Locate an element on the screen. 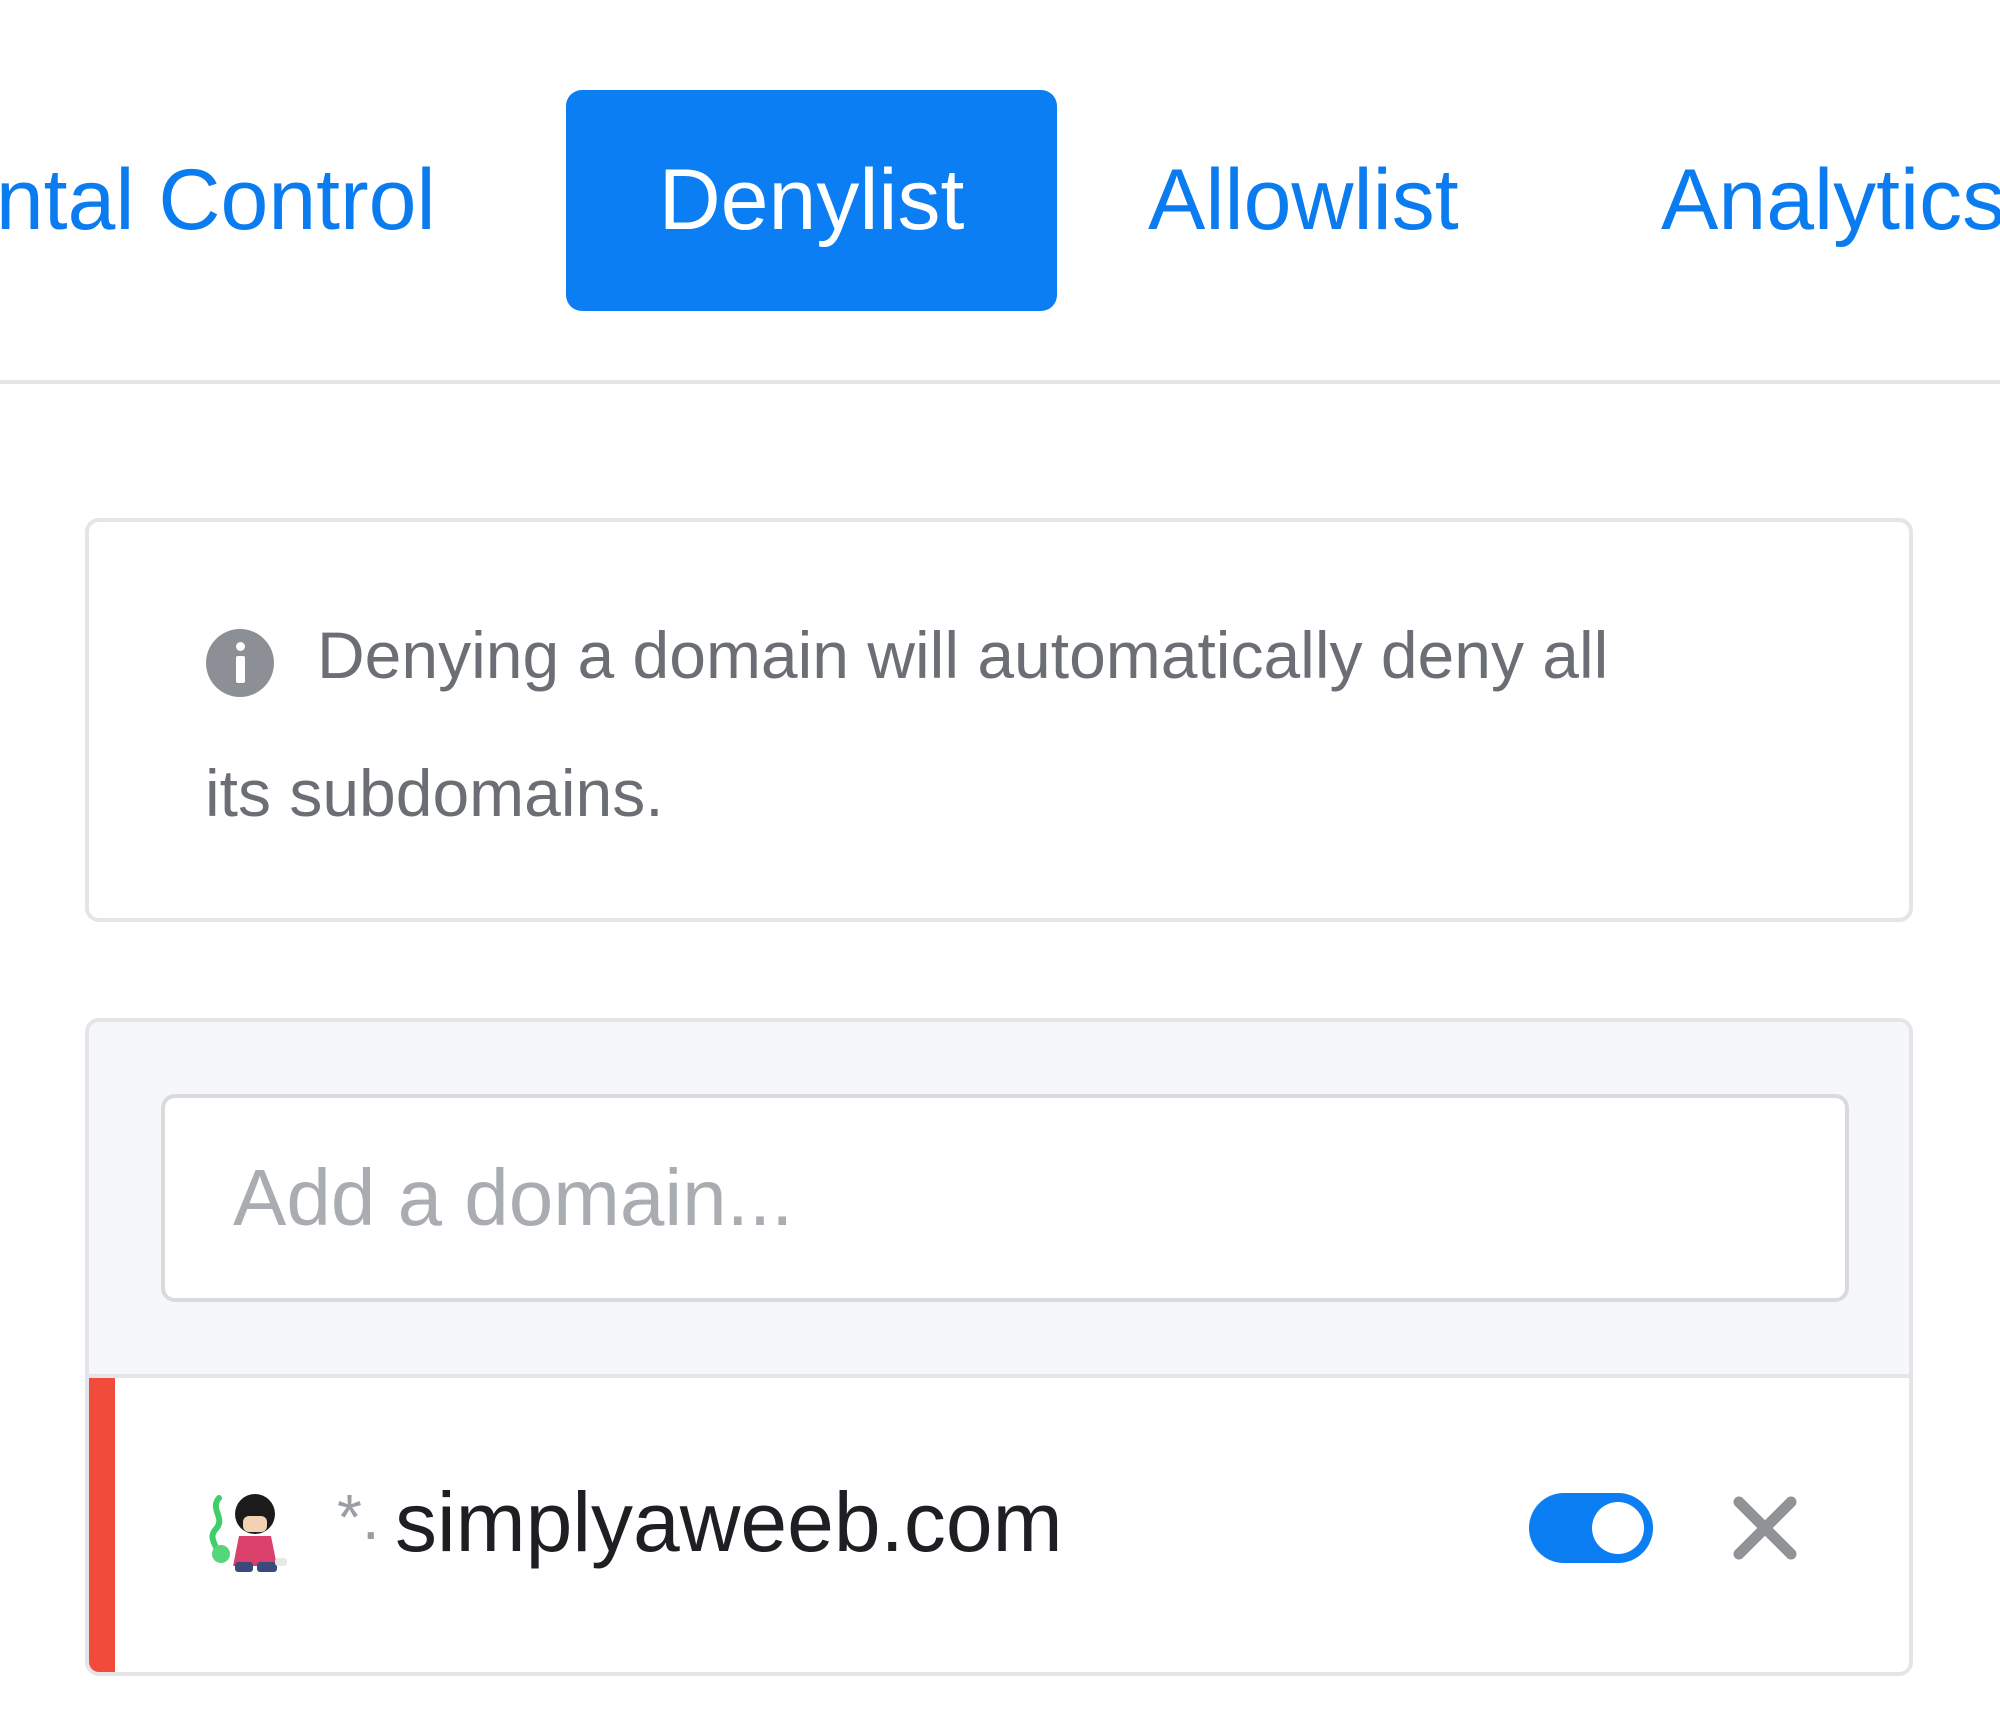 This screenshot has width=2000, height=1731. tab-allowlist: Allowlist is located at coordinates (1303, 200).